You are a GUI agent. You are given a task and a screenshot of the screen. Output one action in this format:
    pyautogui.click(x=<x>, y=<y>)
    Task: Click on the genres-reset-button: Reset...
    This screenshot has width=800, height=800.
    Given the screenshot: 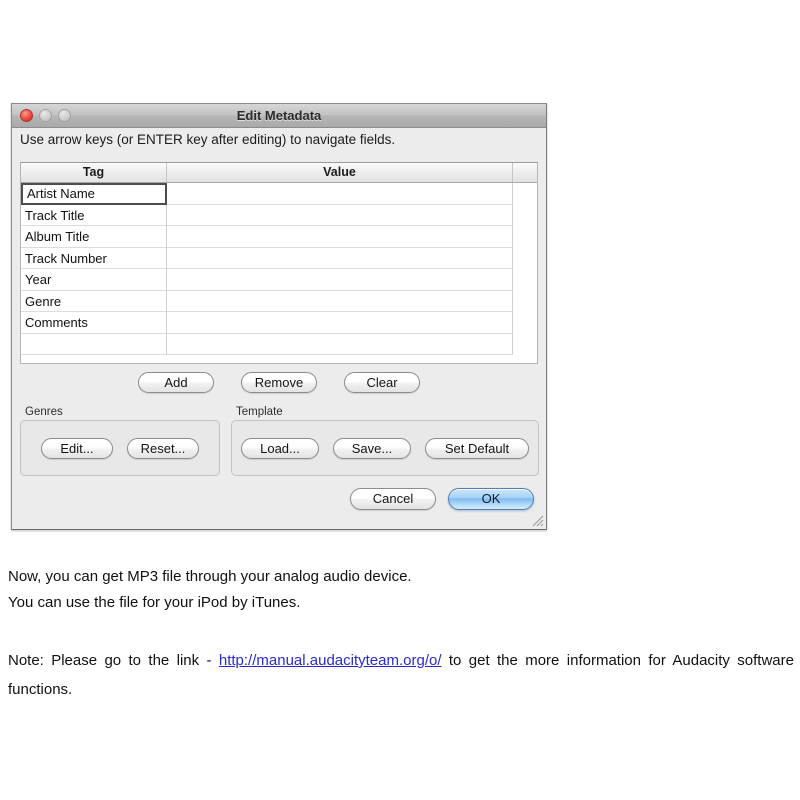 What is the action you would take?
    pyautogui.click(x=163, y=448)
    